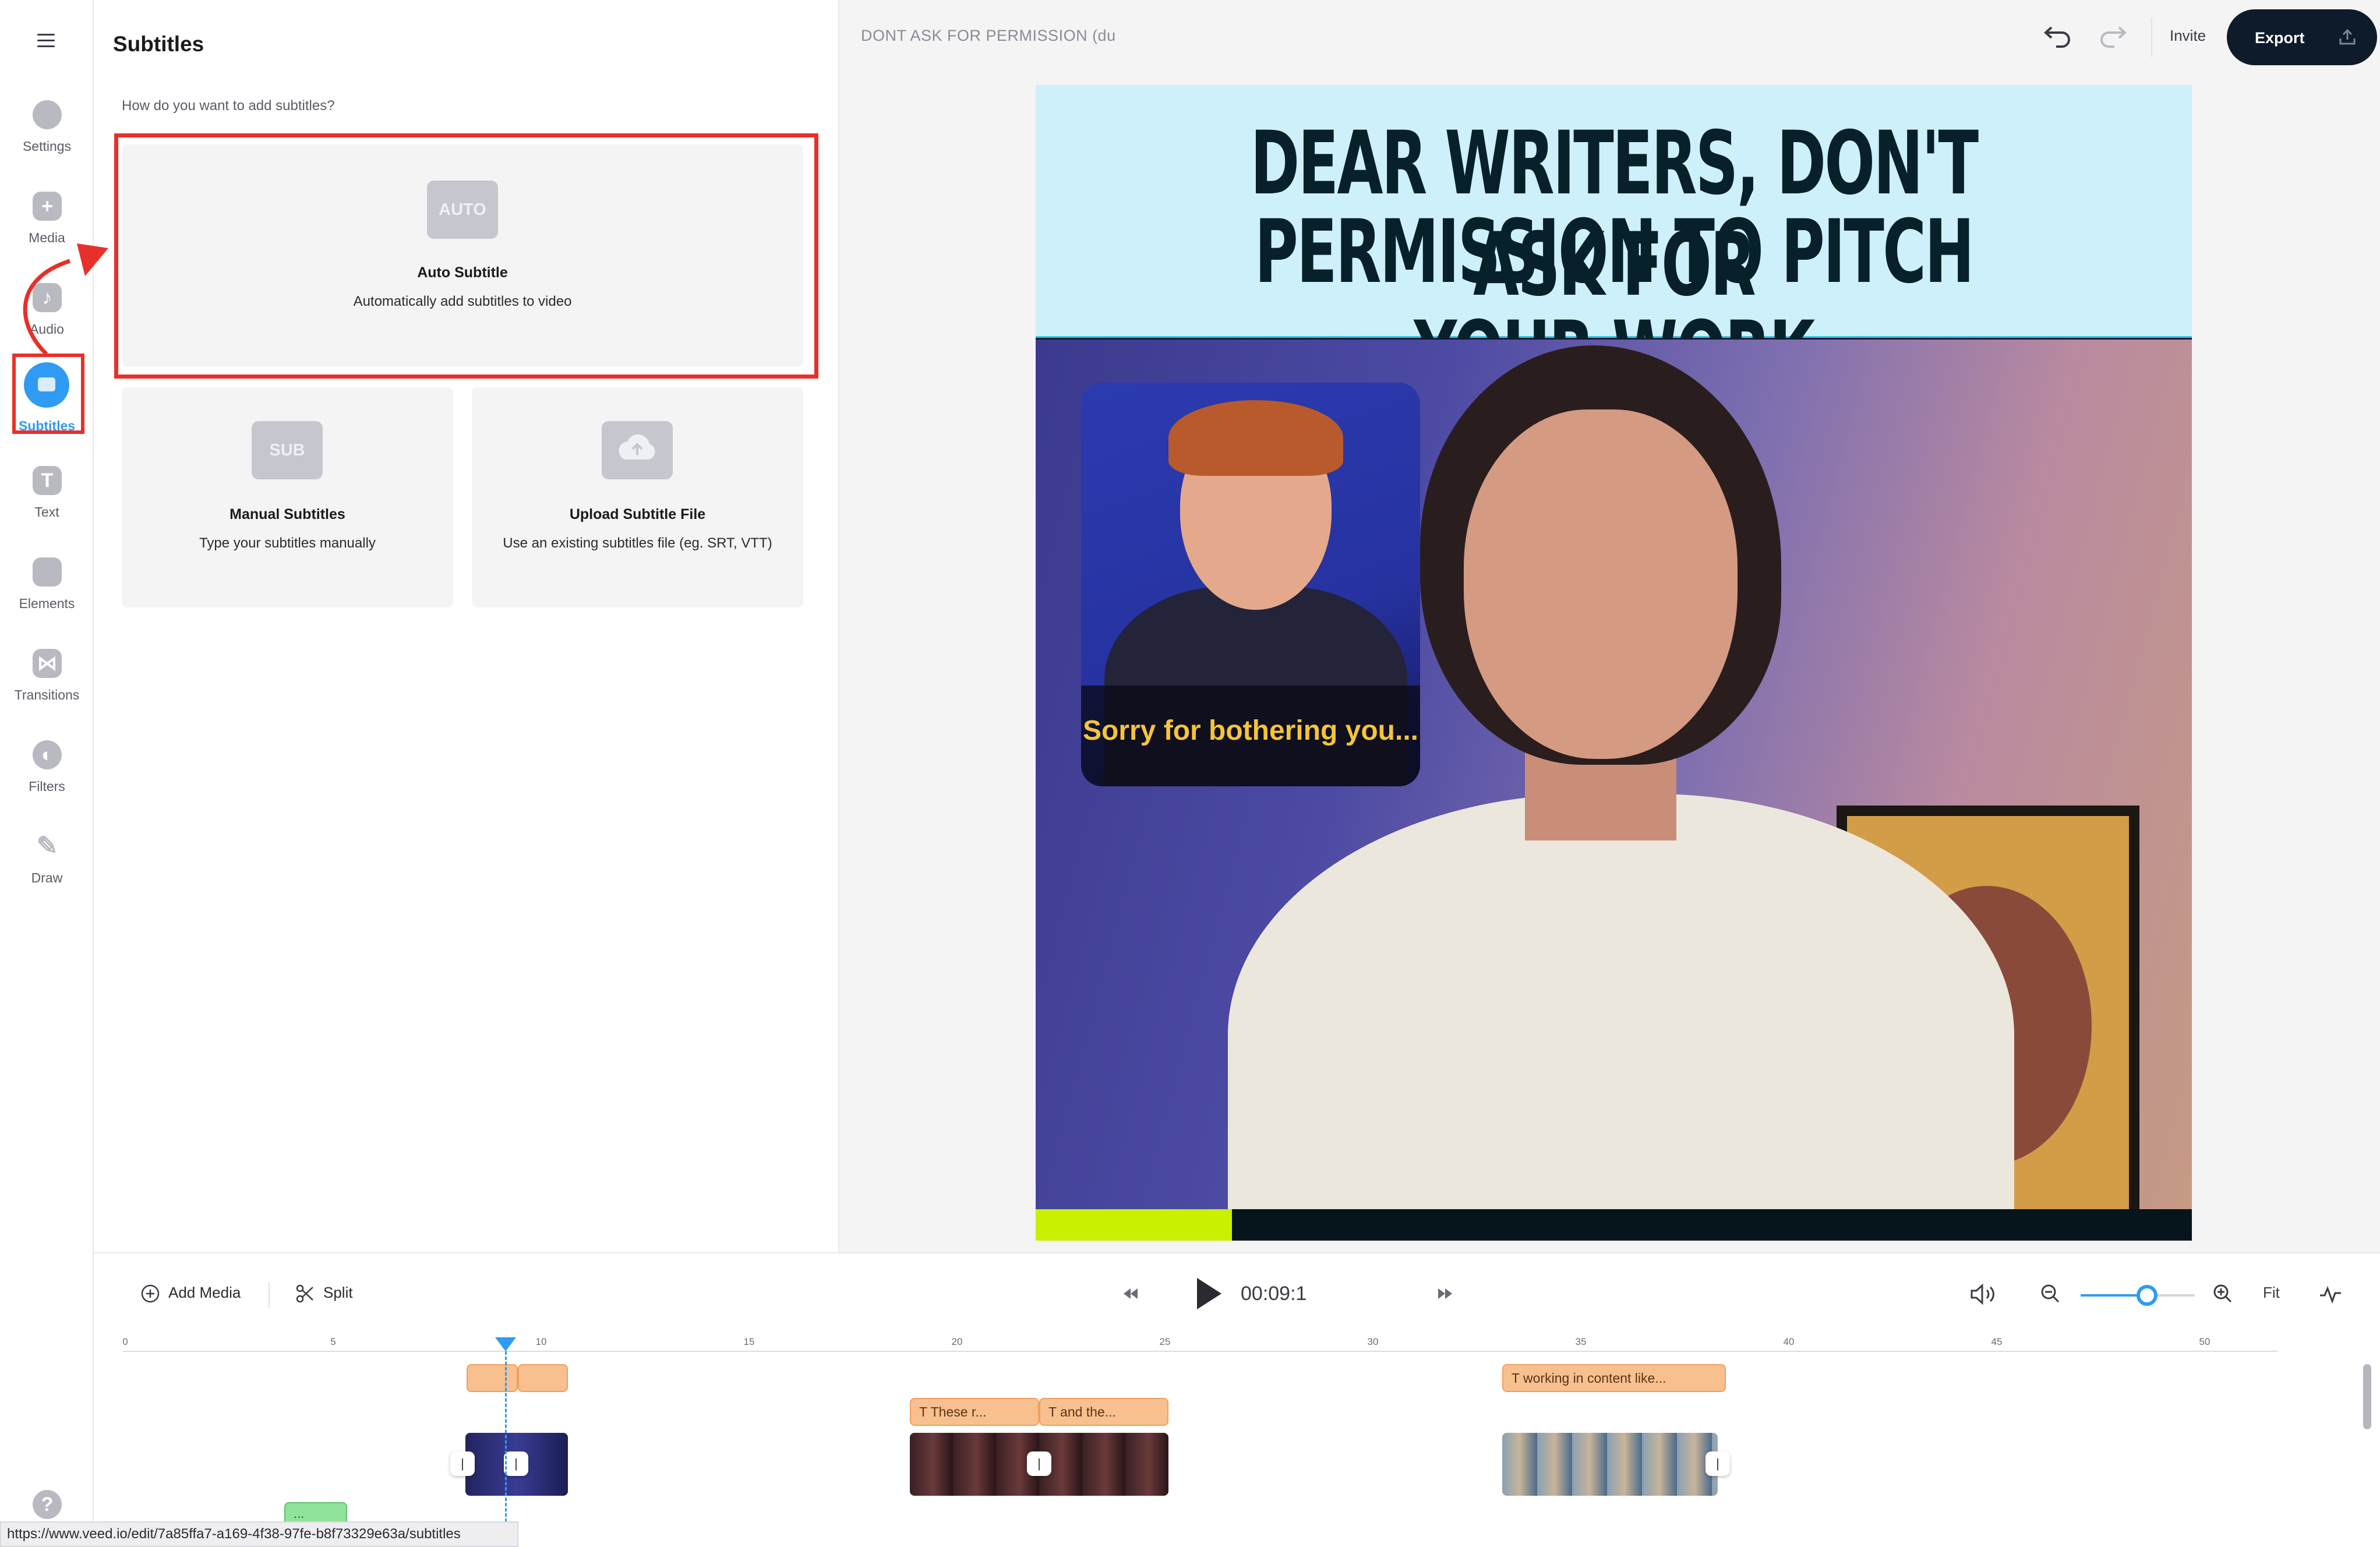 This screenshot has height=1547, width=2380. What do you see at coordinates (48, 663) in the screenshot?
I see `transitions-icon: ⋈` at bounding box center [48, 663].